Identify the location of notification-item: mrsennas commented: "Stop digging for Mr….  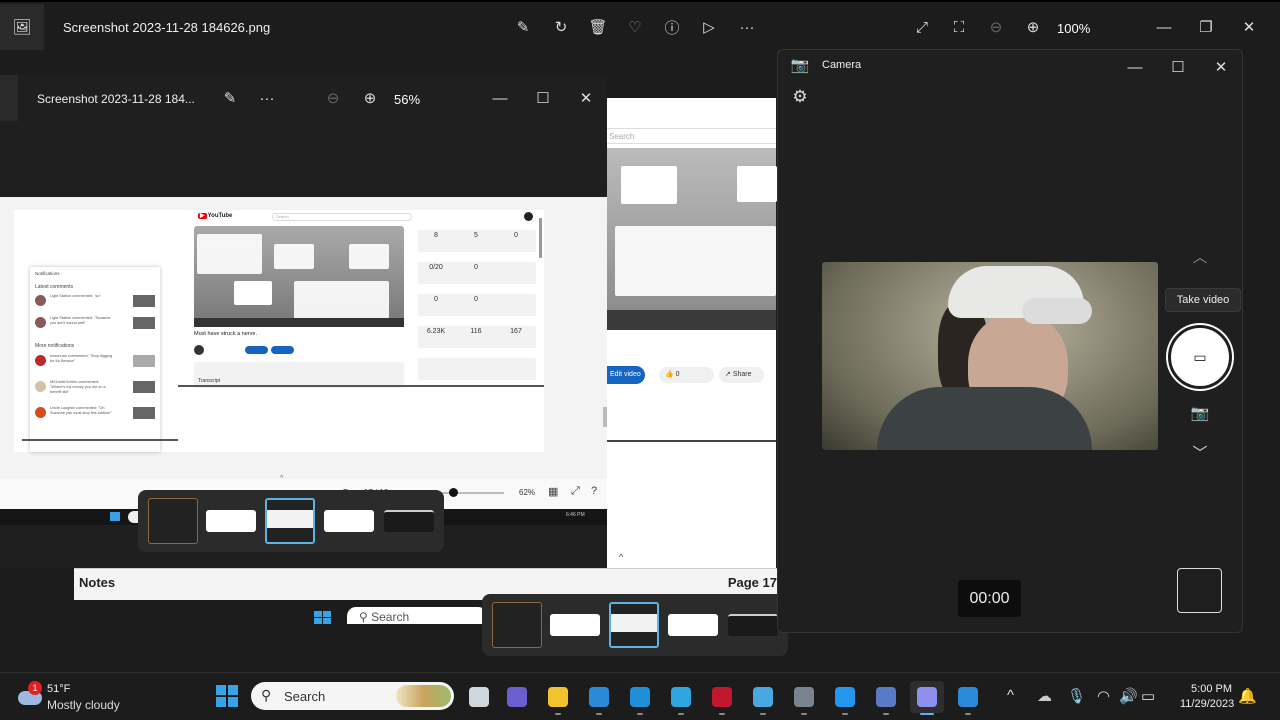
(95, 363).